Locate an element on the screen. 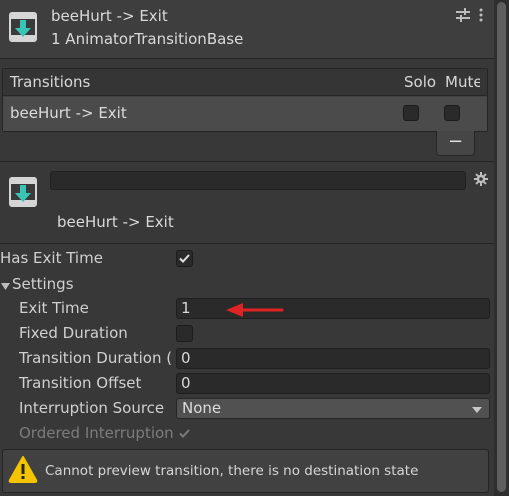 The height and width of the screenshot is (496, 509). header-divider is located at coordinates (247, 58).